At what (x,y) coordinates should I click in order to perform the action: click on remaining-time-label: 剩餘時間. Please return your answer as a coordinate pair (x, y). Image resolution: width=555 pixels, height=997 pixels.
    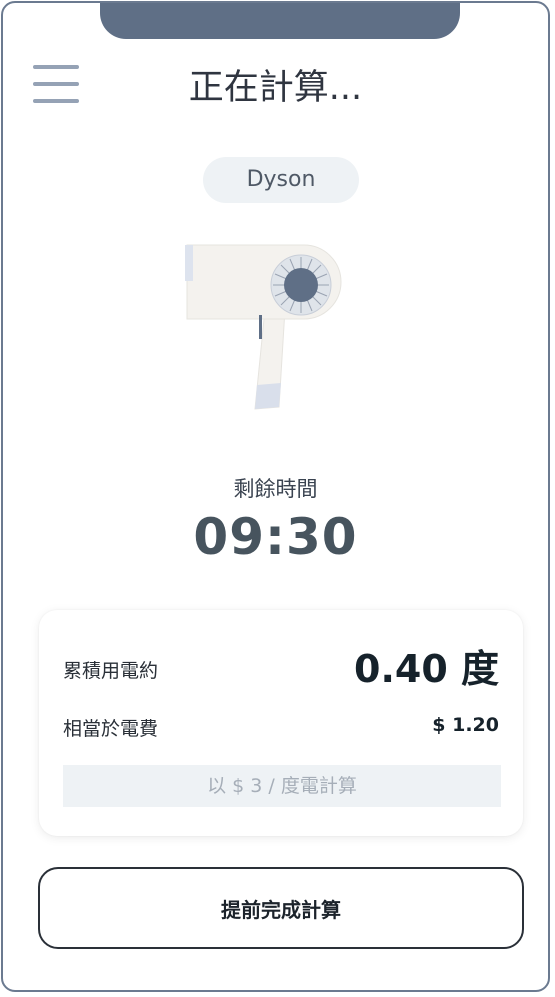
    Looking at the image, I should click on (275, 489).